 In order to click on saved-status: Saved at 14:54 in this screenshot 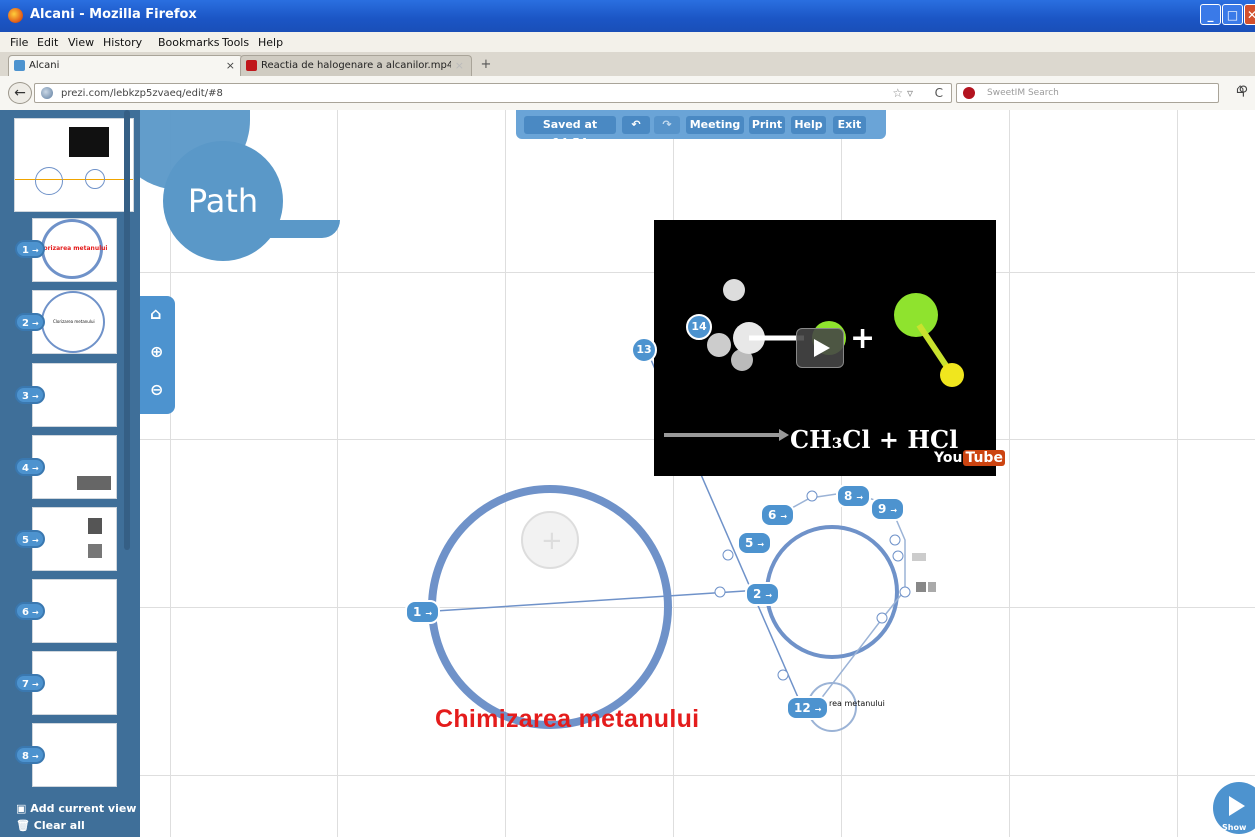, I will do `click(570, 132)`.